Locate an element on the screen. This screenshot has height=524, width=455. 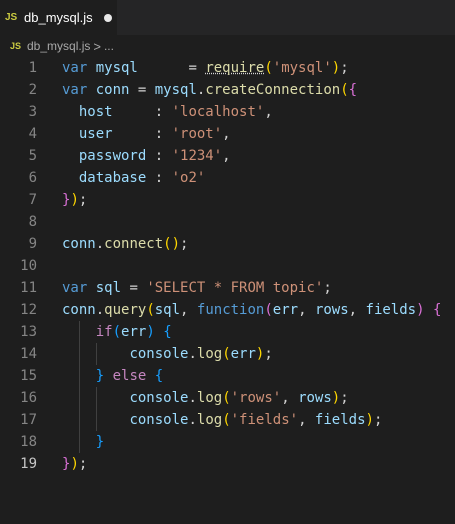
line-number: 9 is located at coordinates (32, 244).